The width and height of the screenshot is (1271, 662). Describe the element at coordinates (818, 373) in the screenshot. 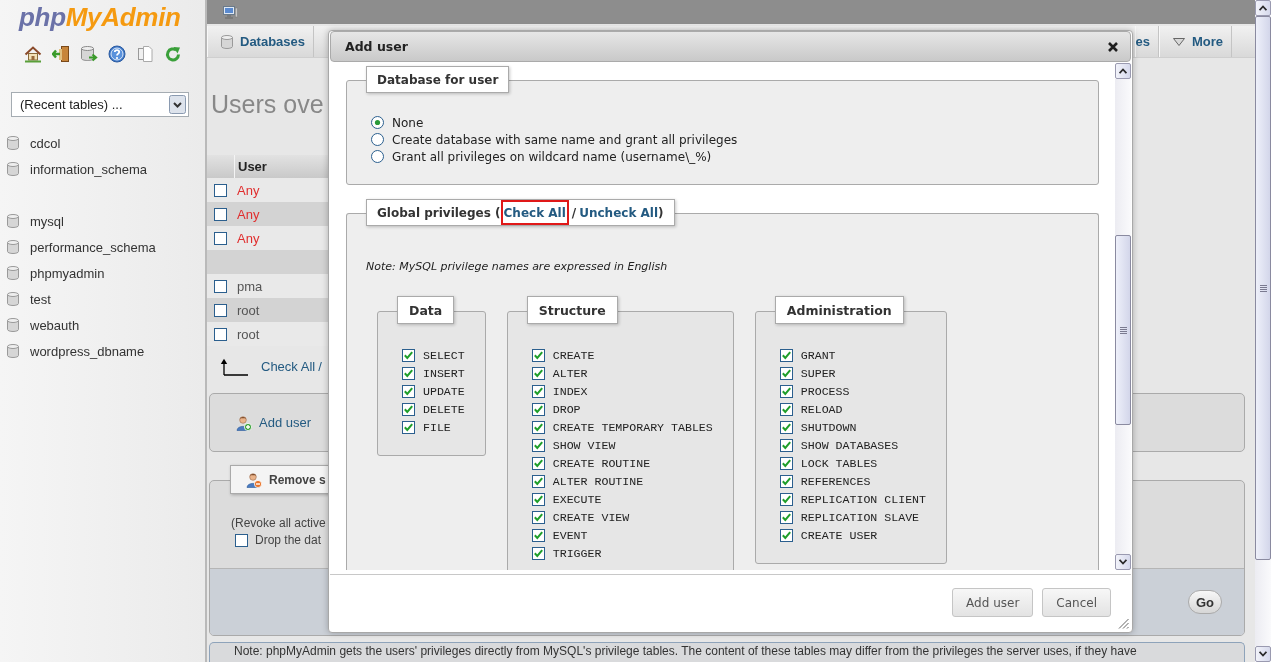

I see `checkbox-label: SUPER` at that location.